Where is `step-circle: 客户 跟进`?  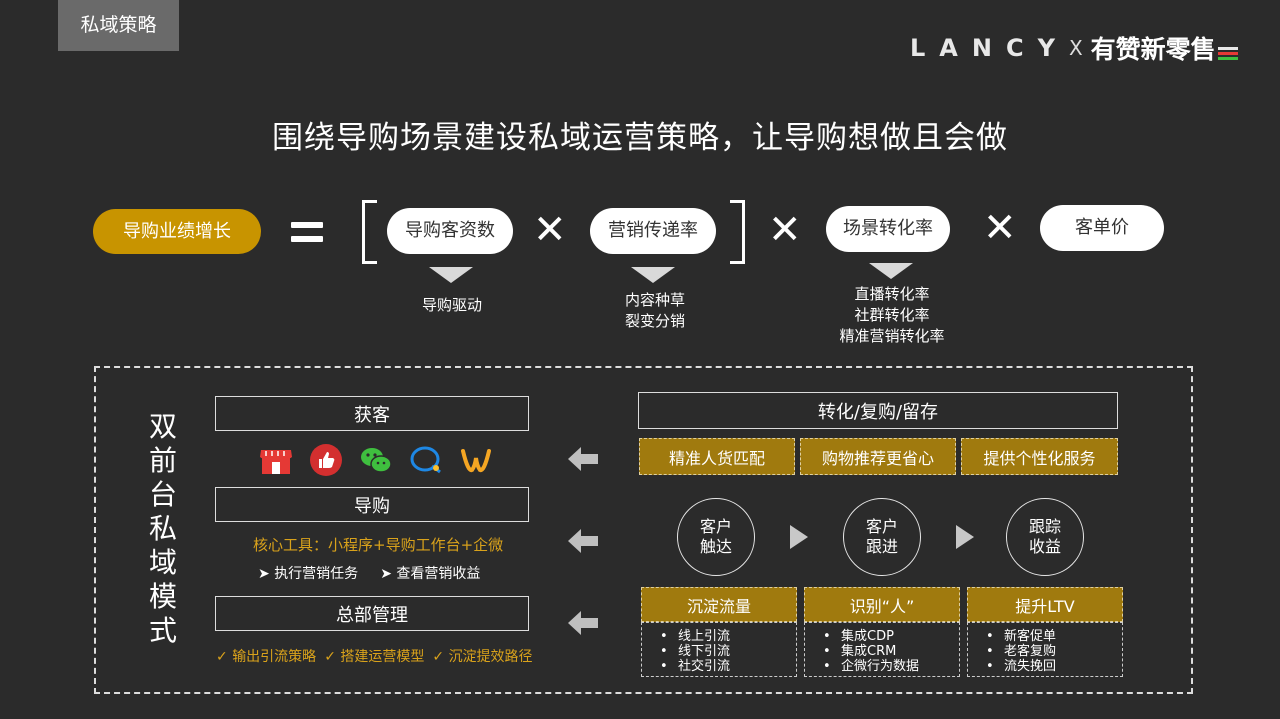
step-circle: 客户 跟进 is located at coordinates (882, 537).